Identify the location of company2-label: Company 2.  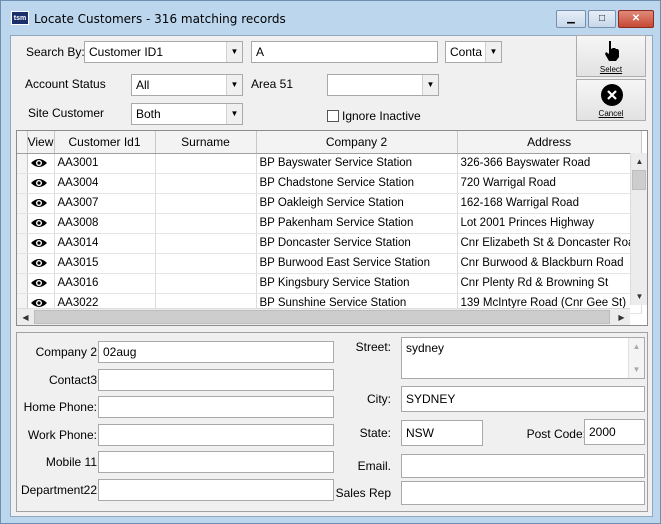
(66, 352).